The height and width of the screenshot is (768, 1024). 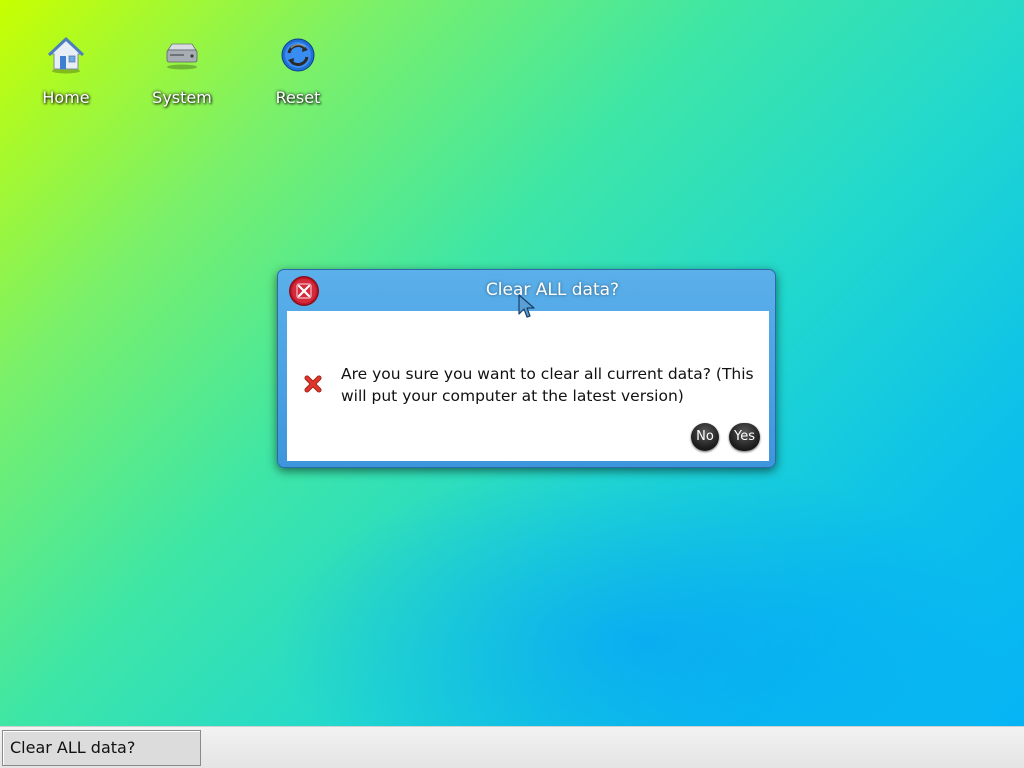 What do you see at coordinates (526, 306) in the screenshot?
I see `mouse-cursor-icon` at bounding box center [526, 306].